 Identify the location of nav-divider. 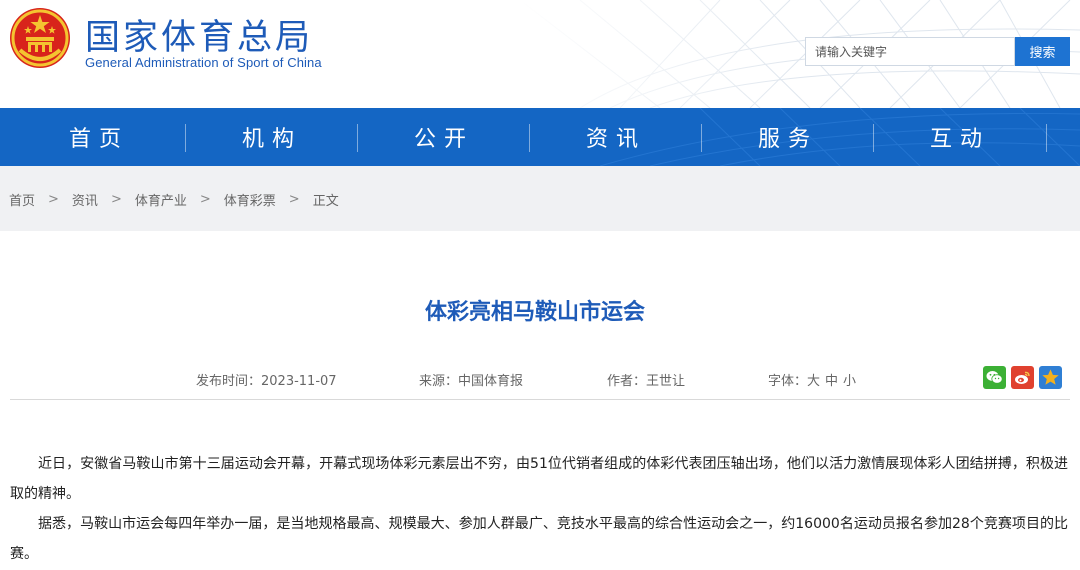
(1046, 138).